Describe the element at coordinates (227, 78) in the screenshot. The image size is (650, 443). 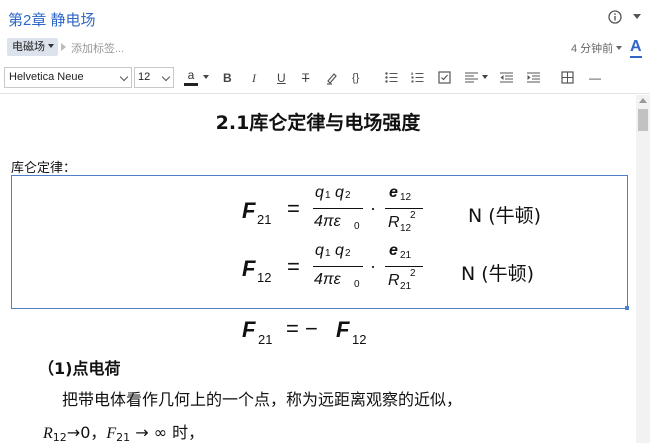
I see `bold-icon: B` at that location.